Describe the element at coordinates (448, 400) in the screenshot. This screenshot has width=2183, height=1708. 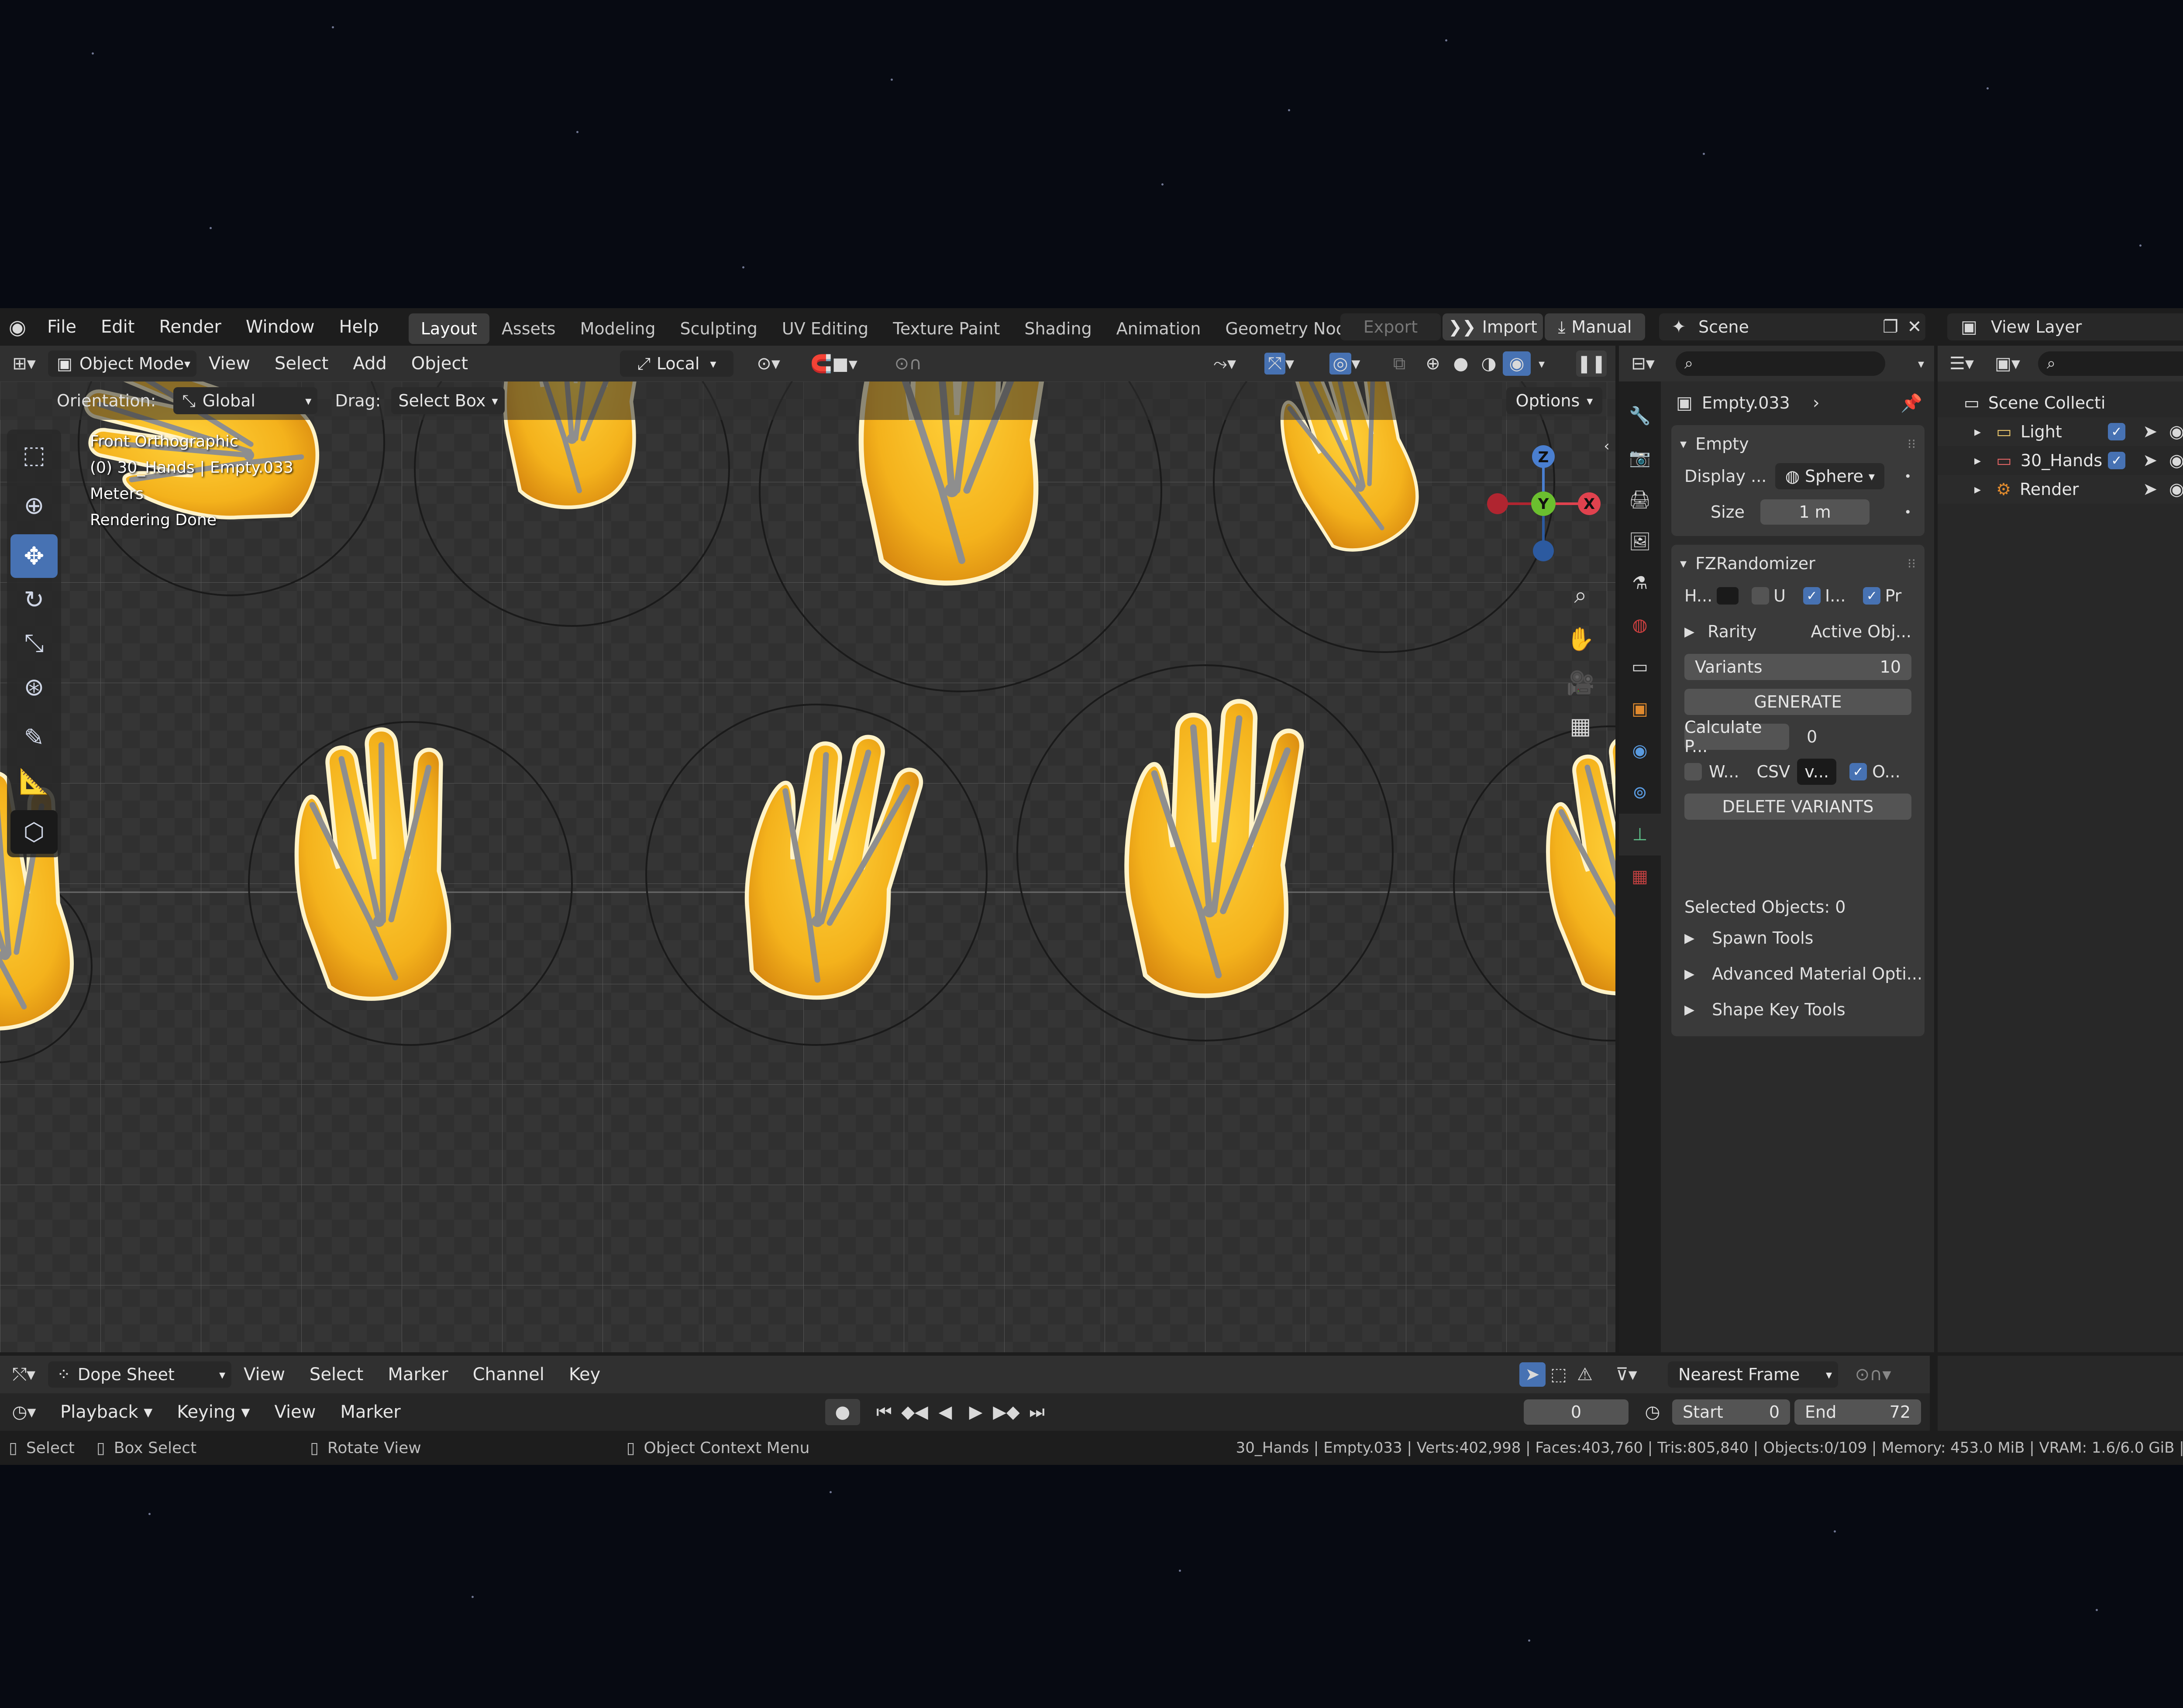
I see `drag-selector: Select Box ▾` at that location.